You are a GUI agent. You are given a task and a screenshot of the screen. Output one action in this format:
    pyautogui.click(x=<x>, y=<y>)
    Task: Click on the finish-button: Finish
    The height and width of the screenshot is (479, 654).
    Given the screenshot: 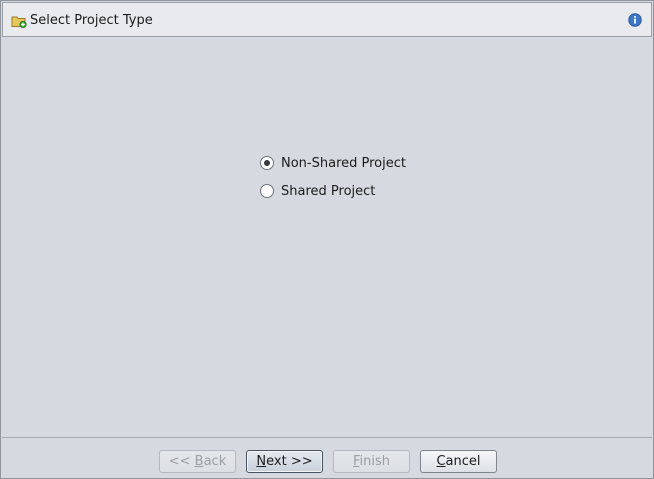 What is the action you would take?
    pyautogui.click(x=371, y=461)
    